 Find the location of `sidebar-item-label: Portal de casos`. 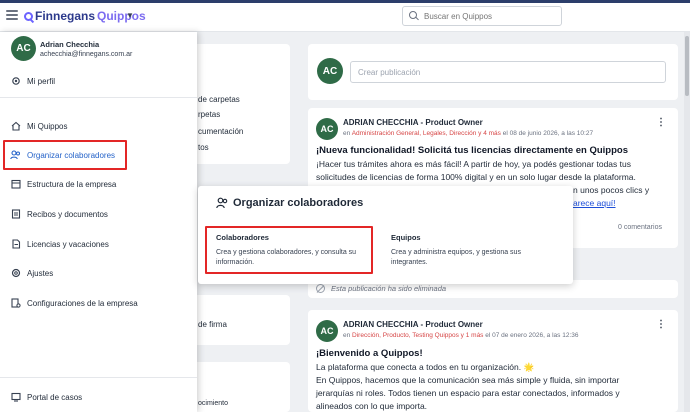

sidebar-item-label: Portal de casos is located at coordinates (55, 397).